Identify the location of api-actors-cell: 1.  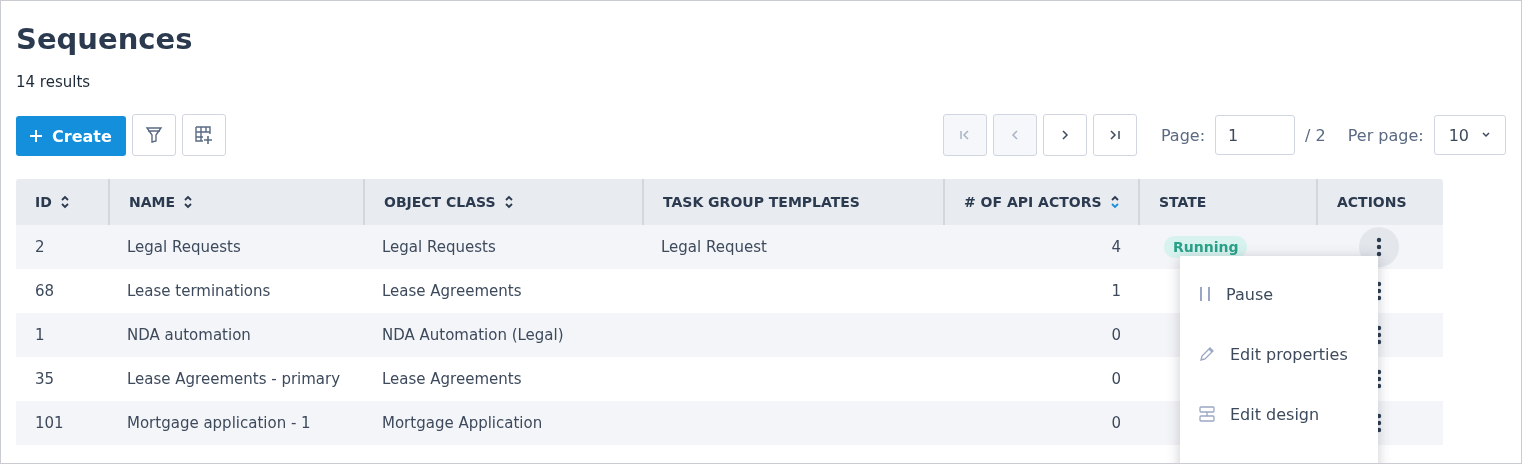
(1116, 291).